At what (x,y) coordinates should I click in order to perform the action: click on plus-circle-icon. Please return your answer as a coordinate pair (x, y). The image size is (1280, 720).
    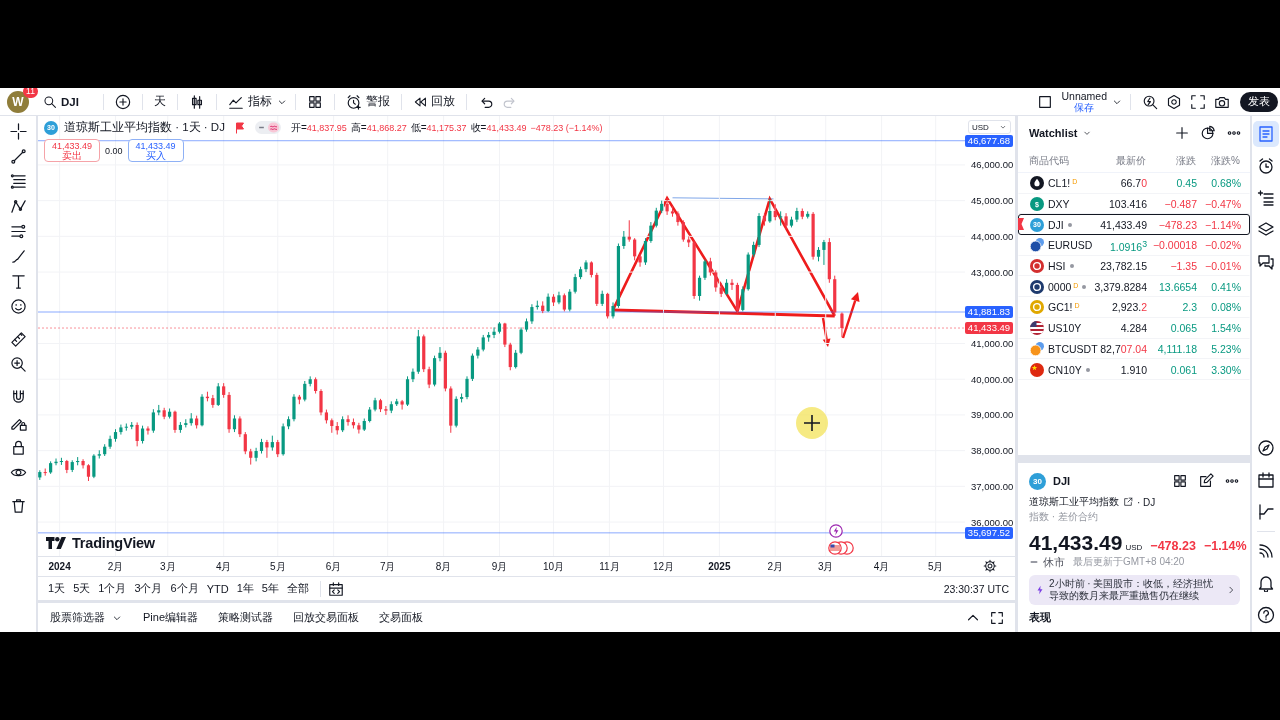
    Looking at the image, I should click on (122, 101).